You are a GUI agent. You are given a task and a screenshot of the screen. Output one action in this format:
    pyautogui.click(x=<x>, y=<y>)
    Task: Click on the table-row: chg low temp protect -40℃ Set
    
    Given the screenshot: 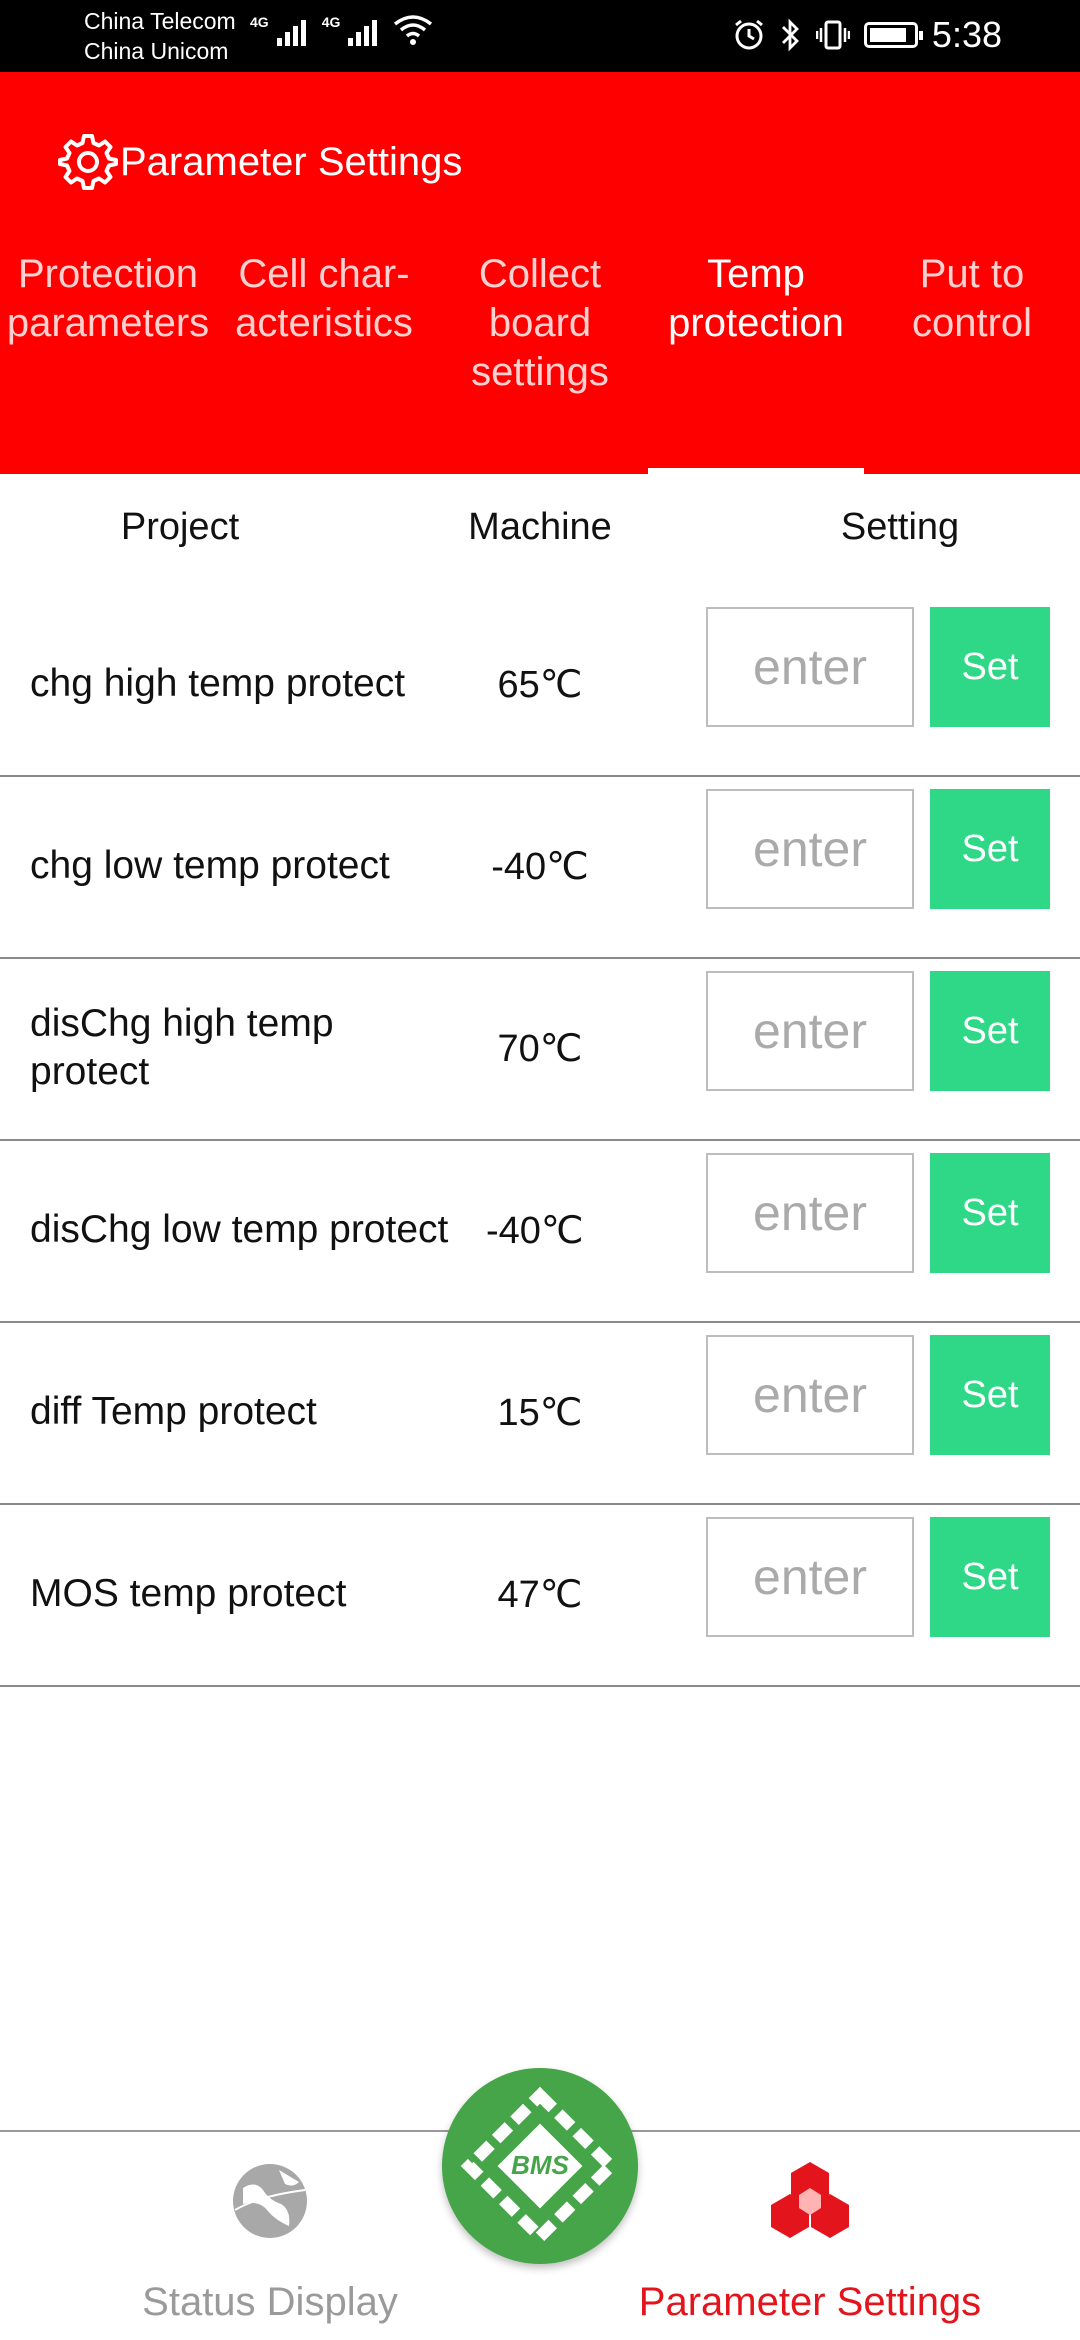 What is the action you would take?
    pyautogui.click(x=540, y=868)
    